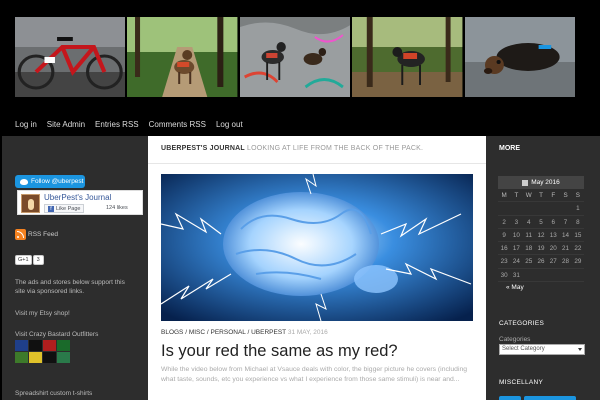 Image resolution: width=600 pixels, height=400 pixels. I want to click on calendar-day: 11, so click(528, 236).